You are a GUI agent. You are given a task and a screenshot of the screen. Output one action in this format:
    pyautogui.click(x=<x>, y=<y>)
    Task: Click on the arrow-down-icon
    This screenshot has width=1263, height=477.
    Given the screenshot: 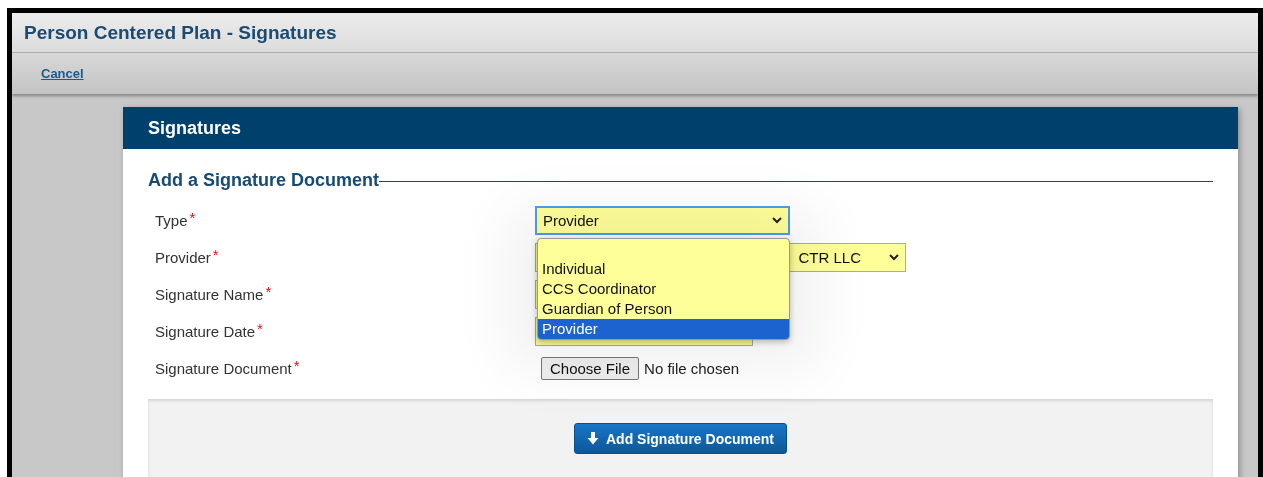 What is the action you would take?
    pyautogui.click(x=593, y=438)
    